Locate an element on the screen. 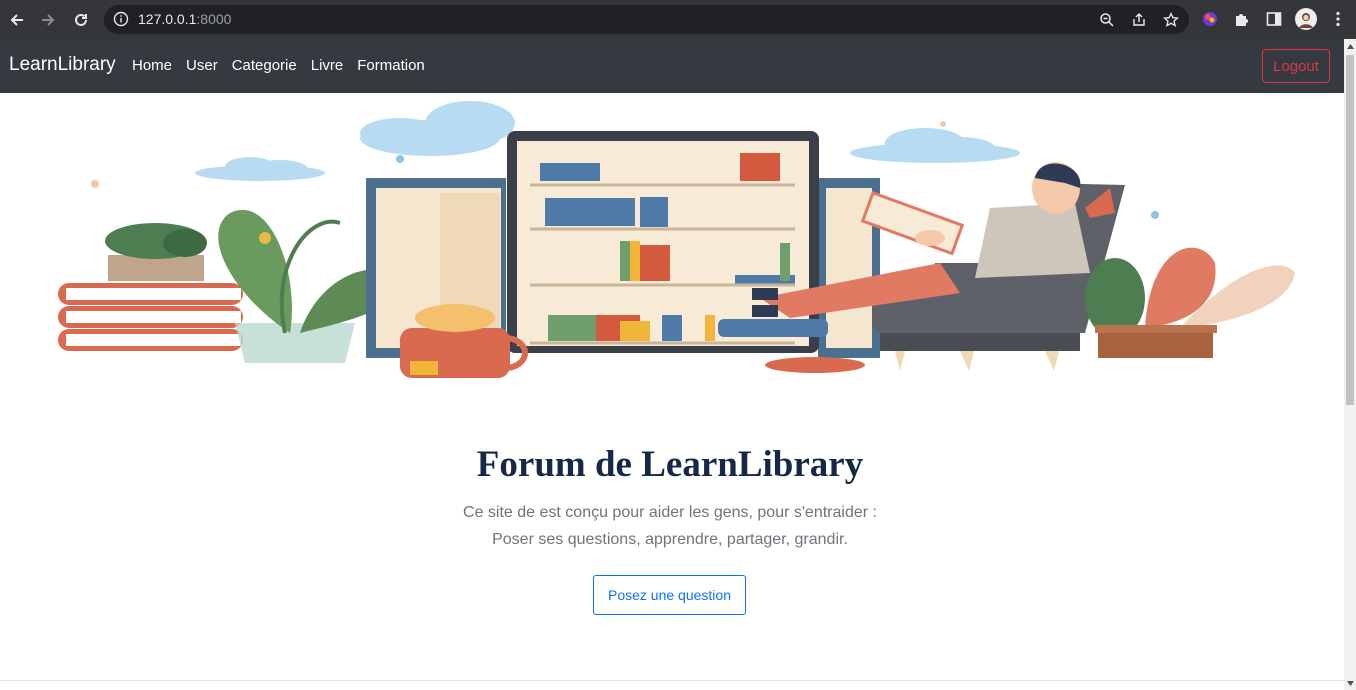 This screenshot has height=690, width=1356. address-bar: 127.0.0.1:8000 is located at coordinates (646, 19).